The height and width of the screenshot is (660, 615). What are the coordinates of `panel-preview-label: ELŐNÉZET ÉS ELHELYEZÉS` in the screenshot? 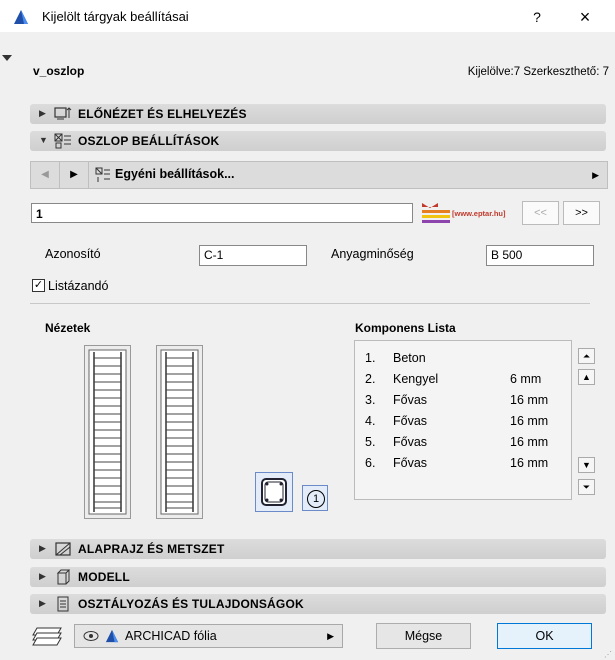 It's located at (162, 114).